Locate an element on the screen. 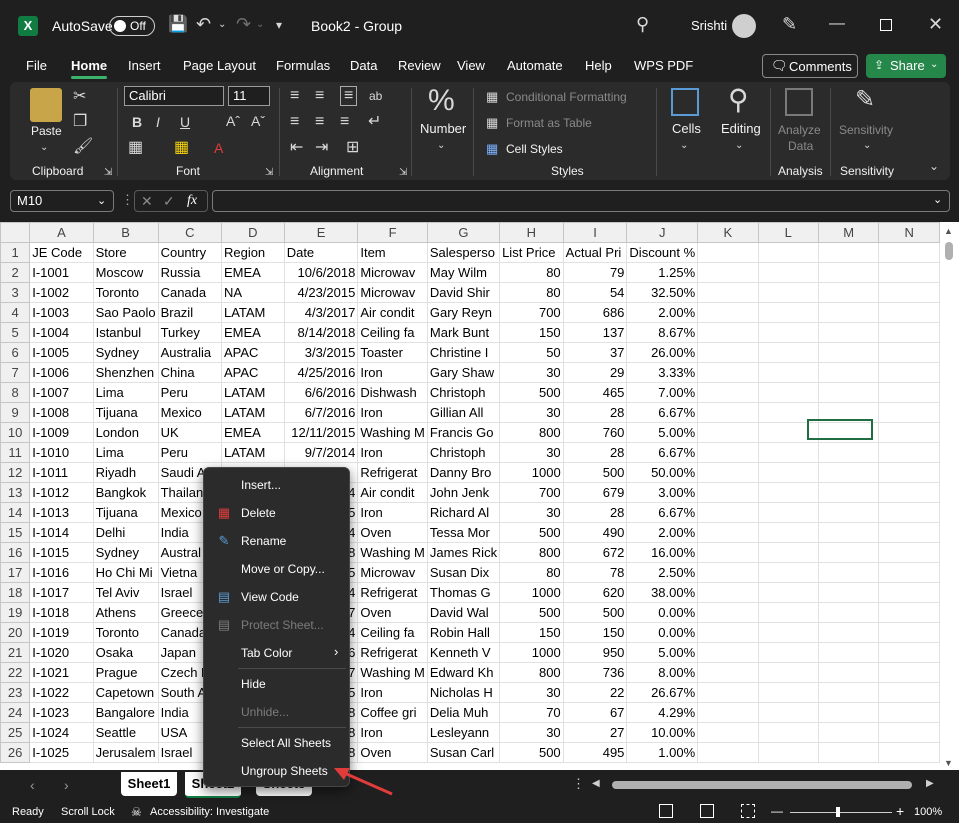  column-header-h: H is located at coordinates (531, 232).